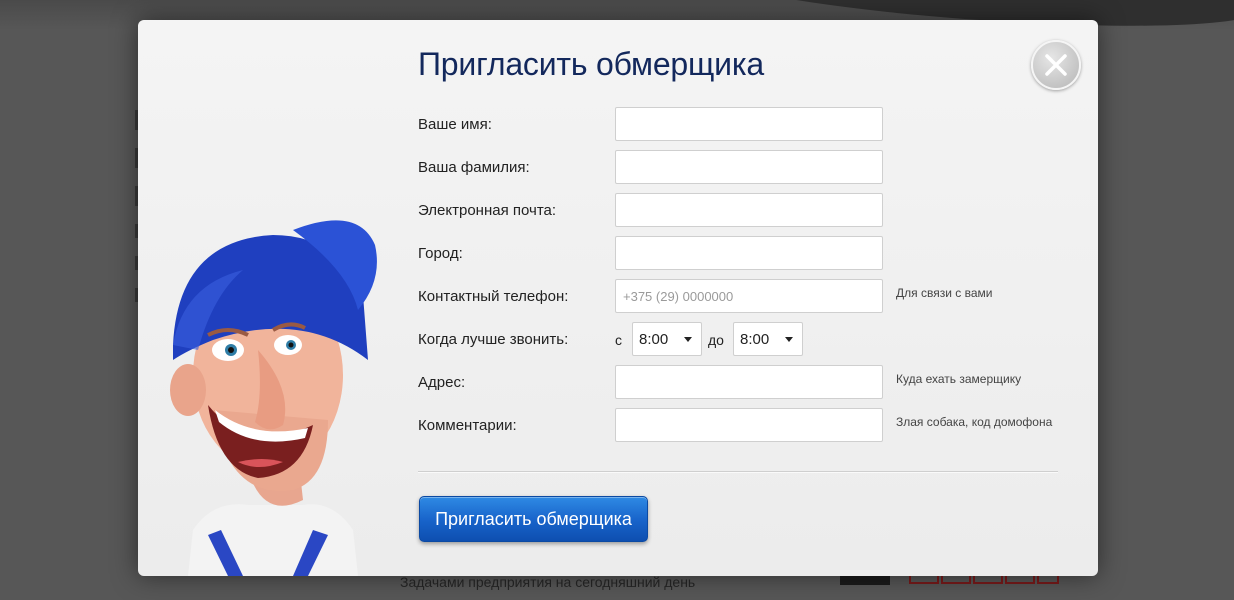  I want to click on call-time-to-select: 8:00, so click(768, 339).